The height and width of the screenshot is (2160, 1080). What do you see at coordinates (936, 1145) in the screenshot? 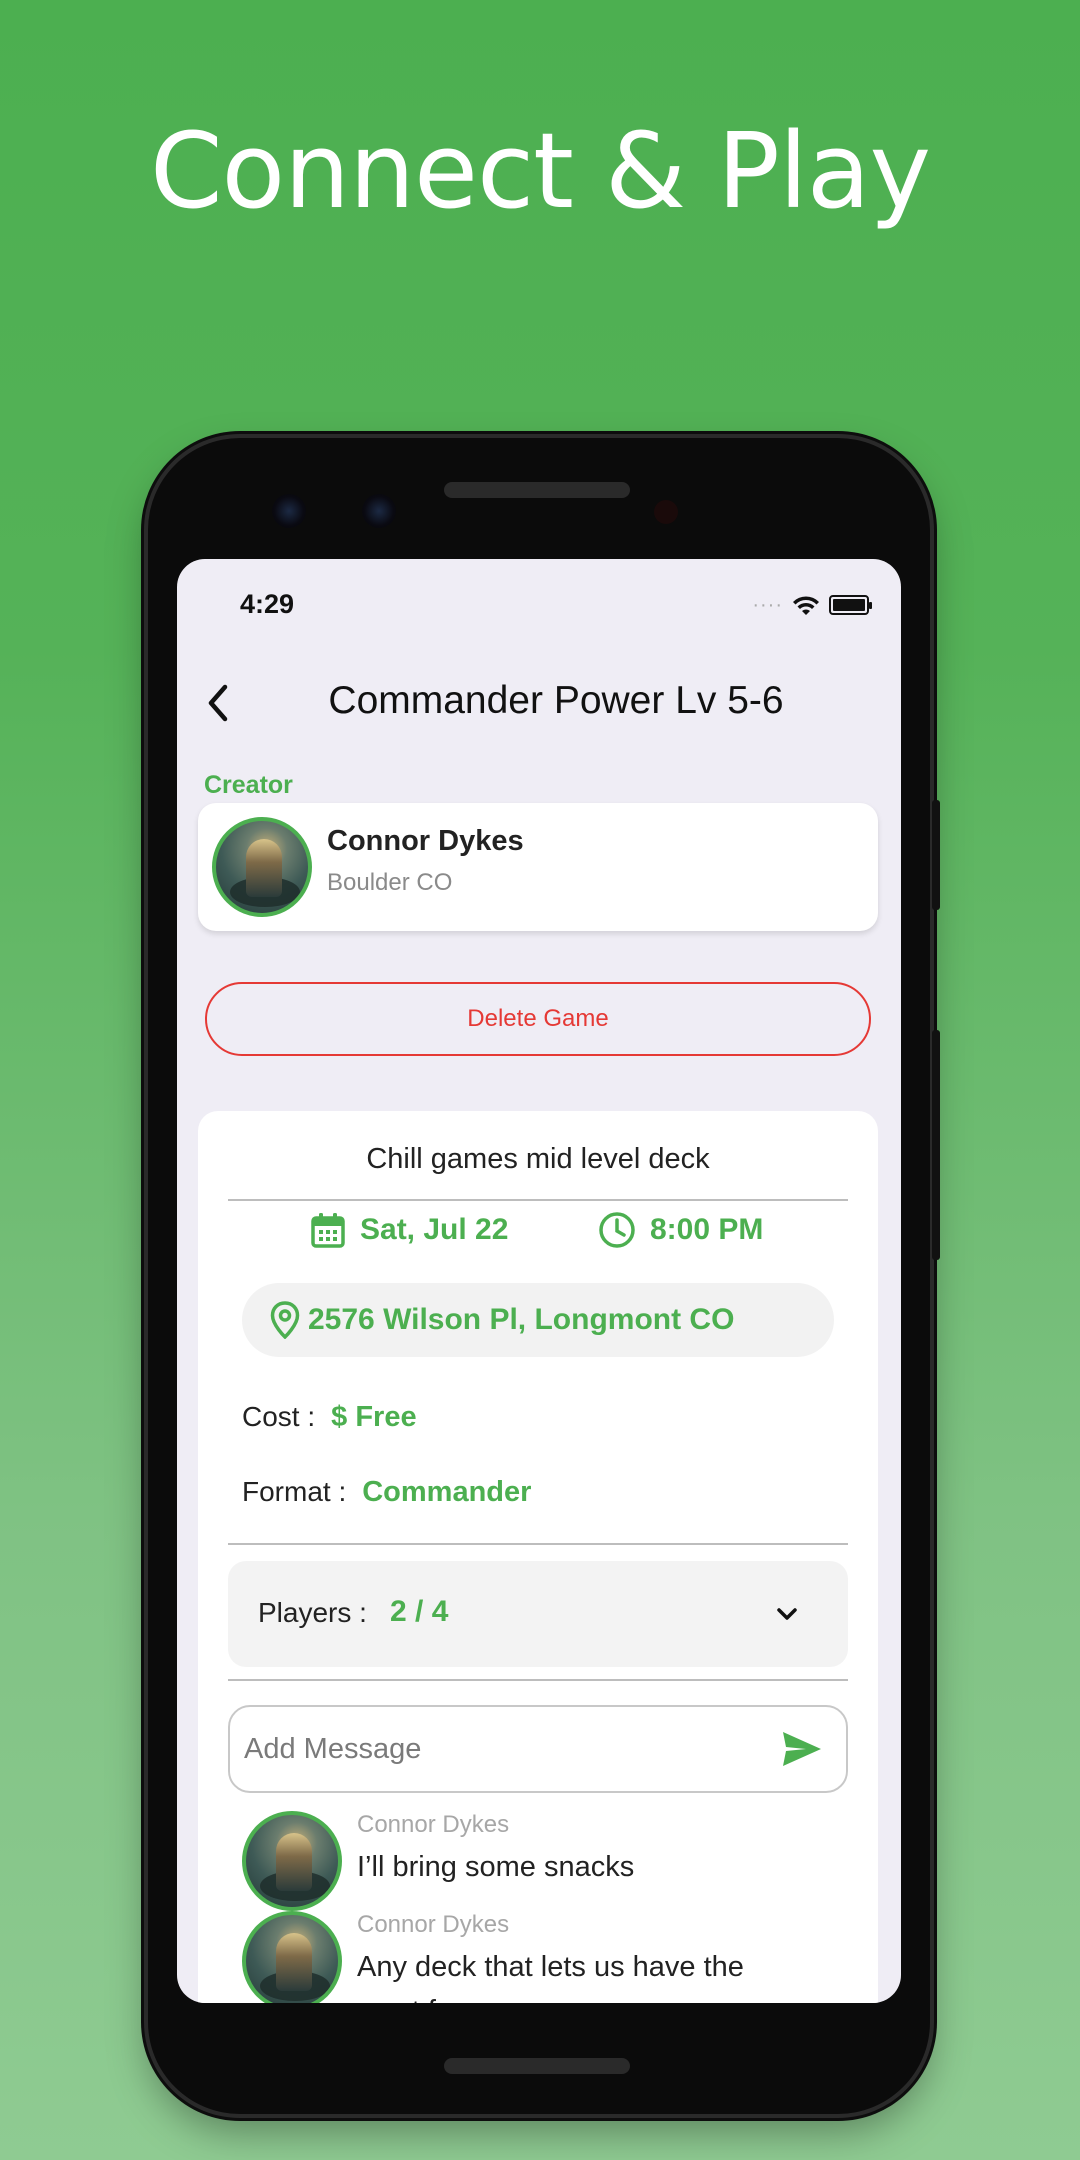
I see `volume-button` at bounding box center [936, 1145].